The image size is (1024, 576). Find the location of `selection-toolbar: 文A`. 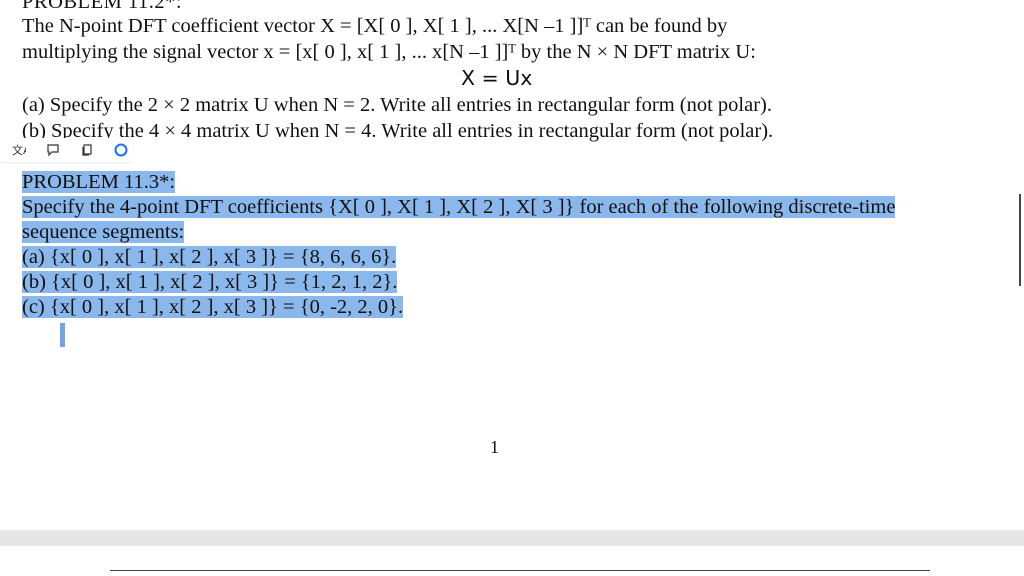

selection-toolbar: 文A is located at coordinates (66, 150).